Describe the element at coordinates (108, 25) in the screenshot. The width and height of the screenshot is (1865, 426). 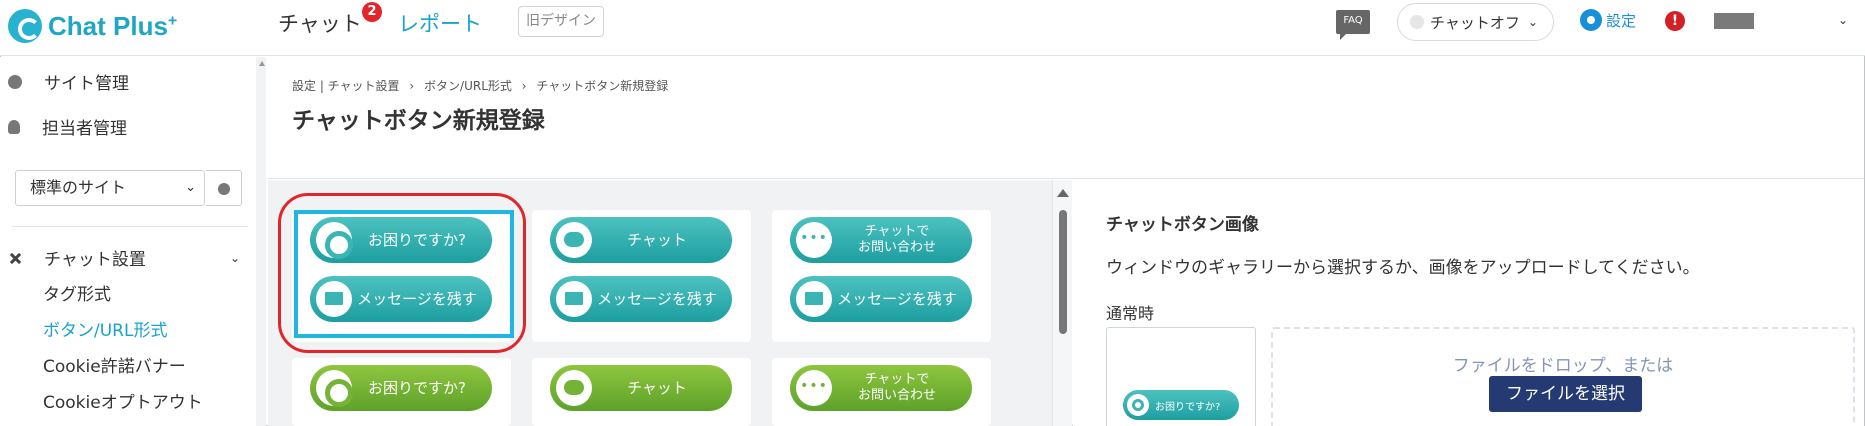
I see `logo-text: Chat Plus` at that location.